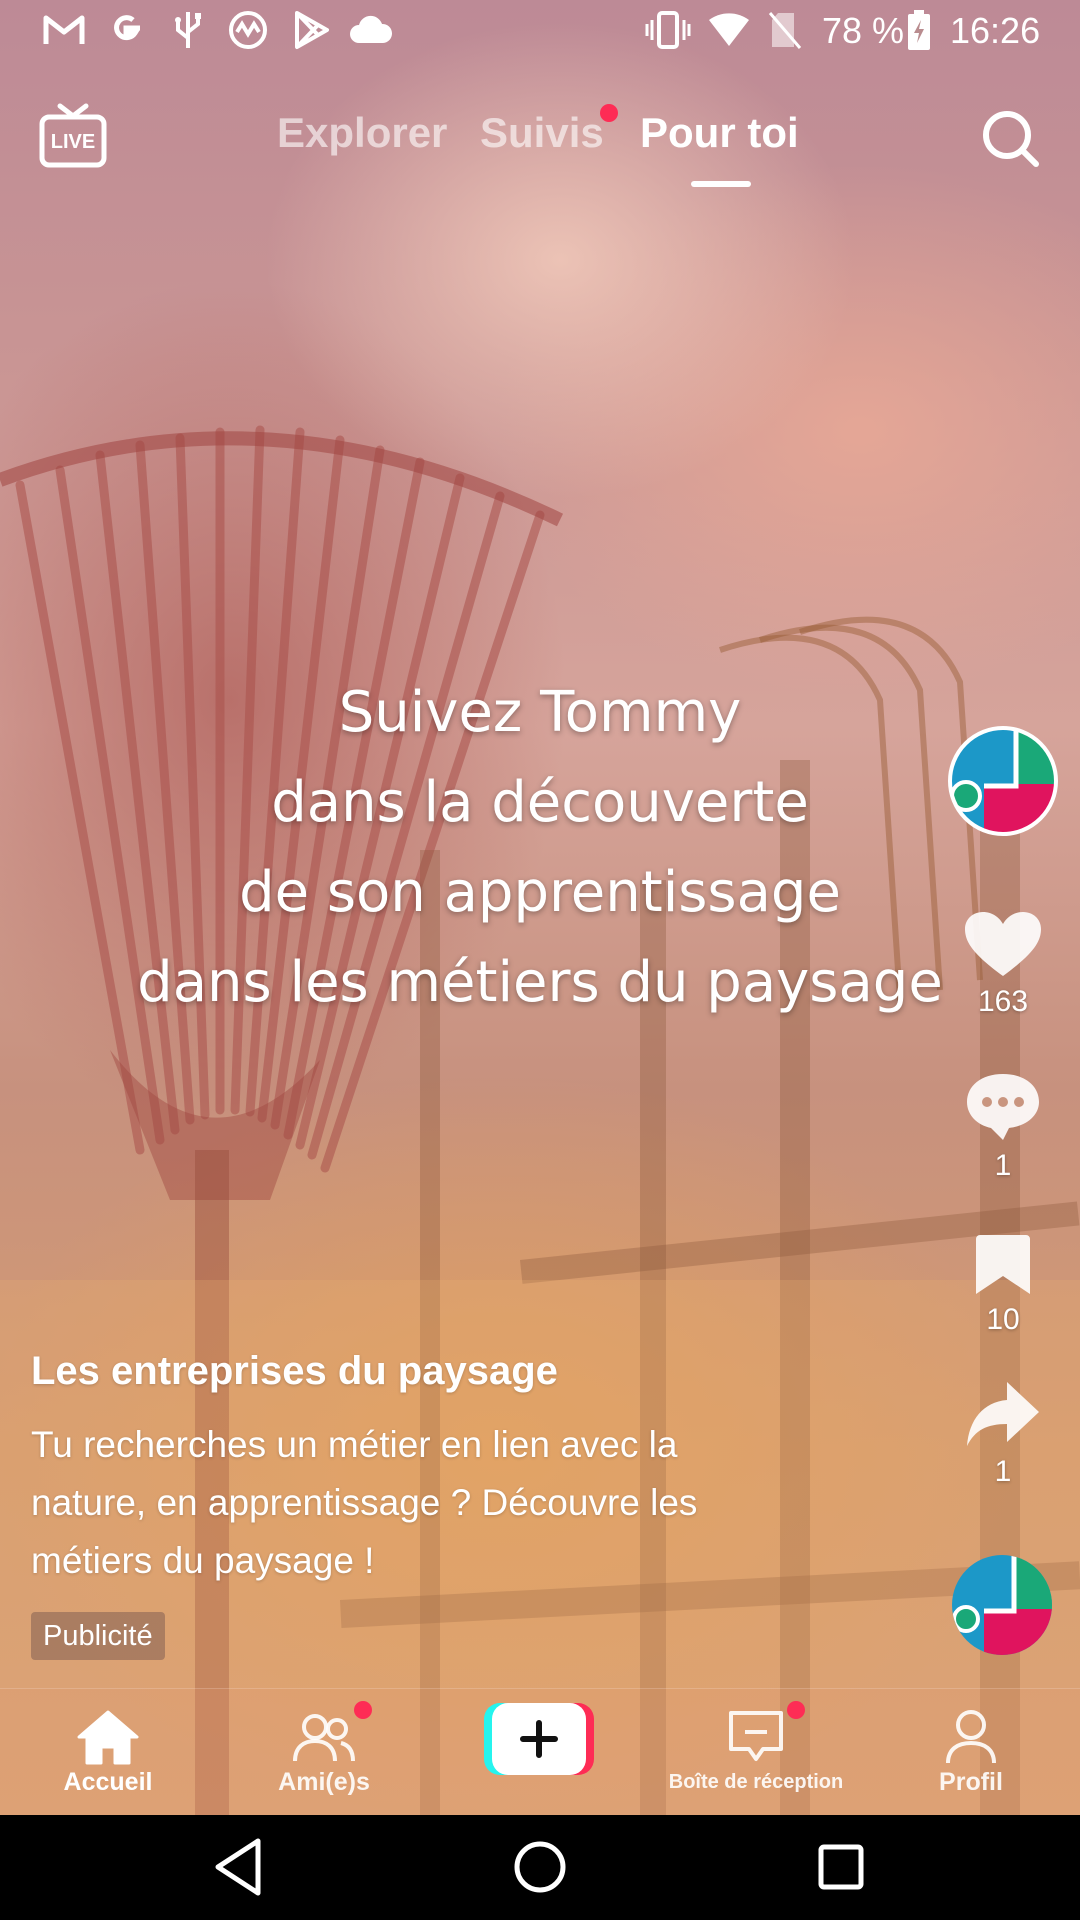  I want to click on wifi-icon, so click(729, 30).